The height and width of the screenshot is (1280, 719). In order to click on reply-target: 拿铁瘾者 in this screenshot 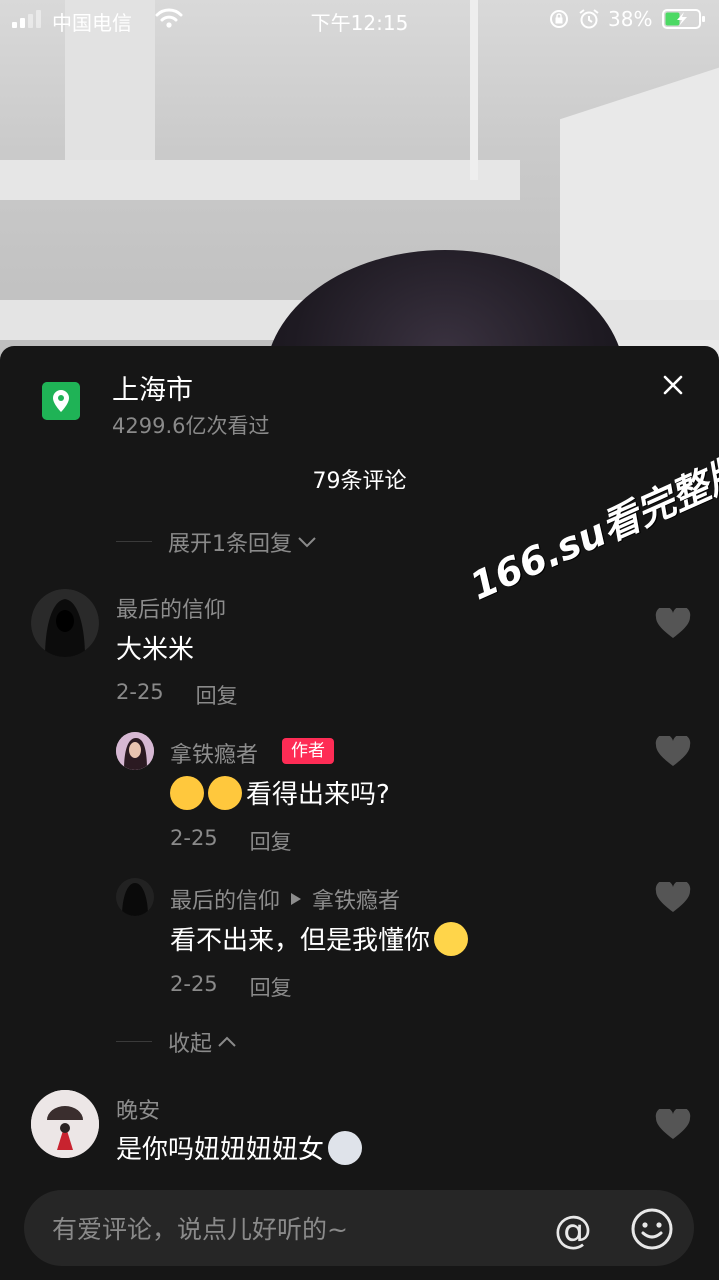, I will do `click(356, 899)`.